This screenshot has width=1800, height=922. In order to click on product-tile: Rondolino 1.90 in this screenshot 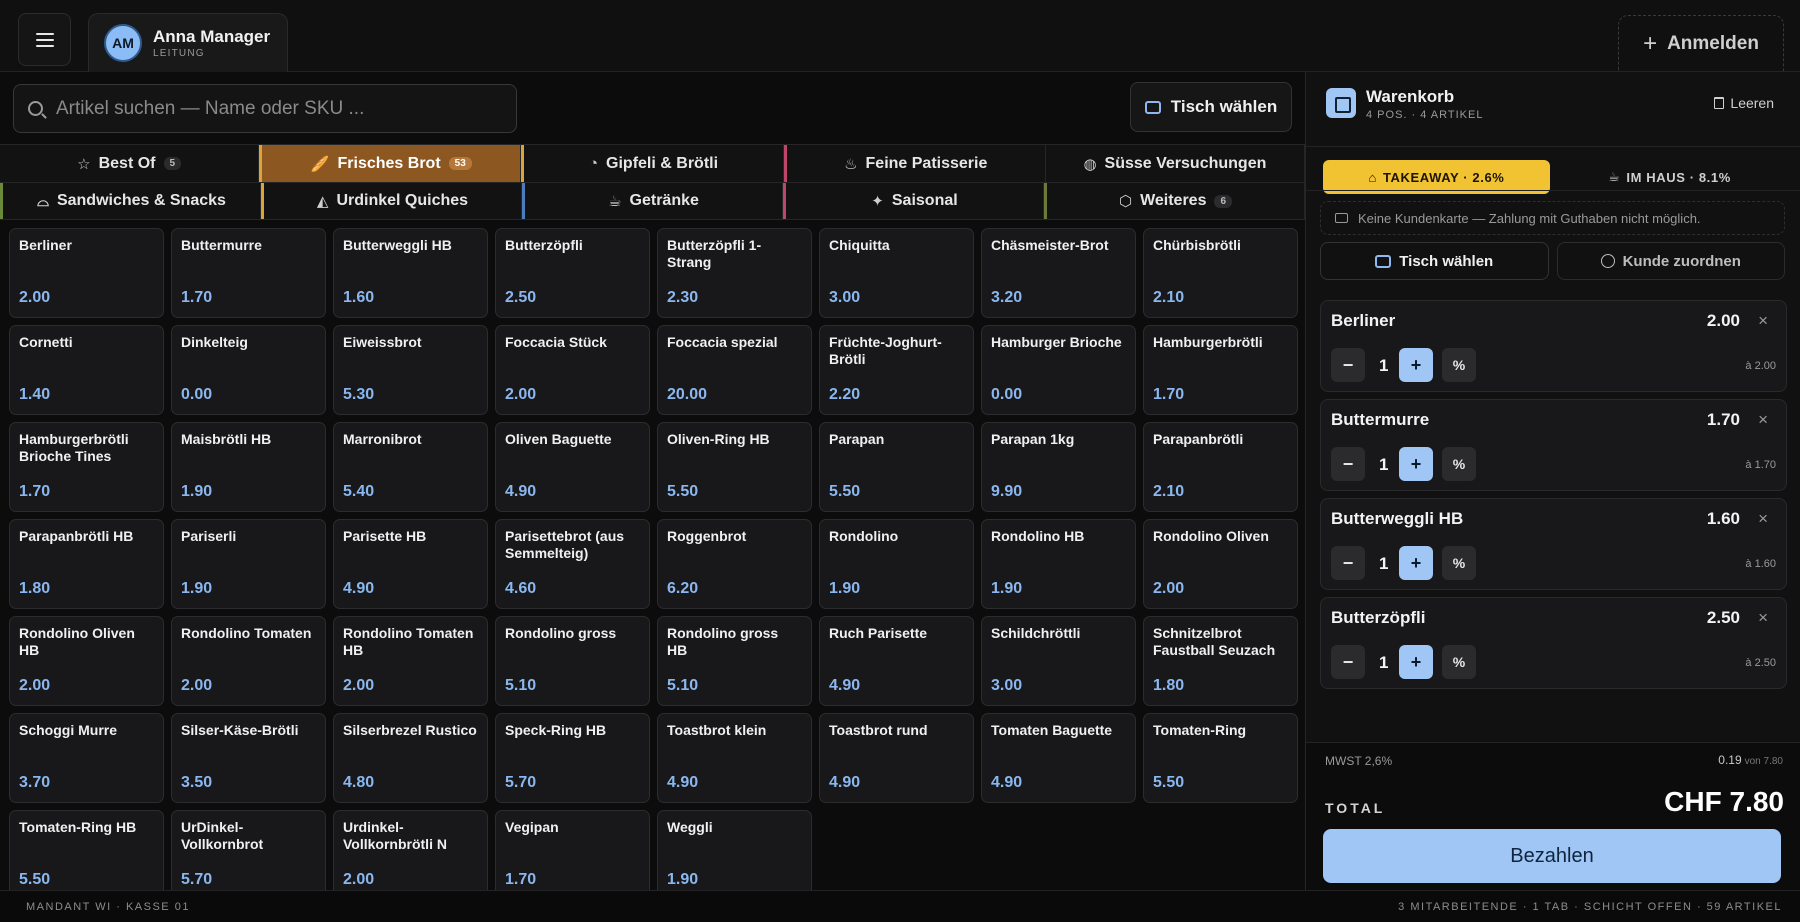, I will do `click(896, 564)`.